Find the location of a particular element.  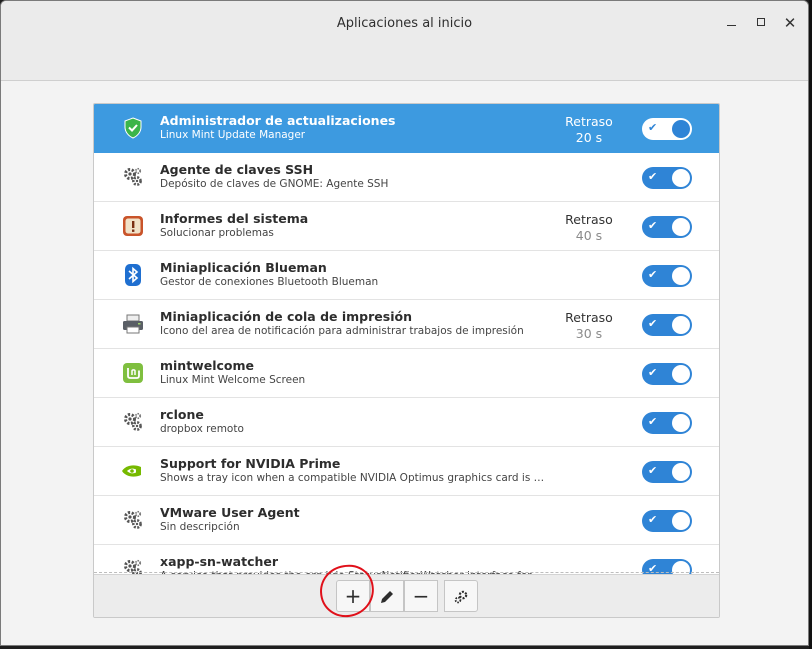

app-name: VMware User Agent is located at coordinates (230, 512).